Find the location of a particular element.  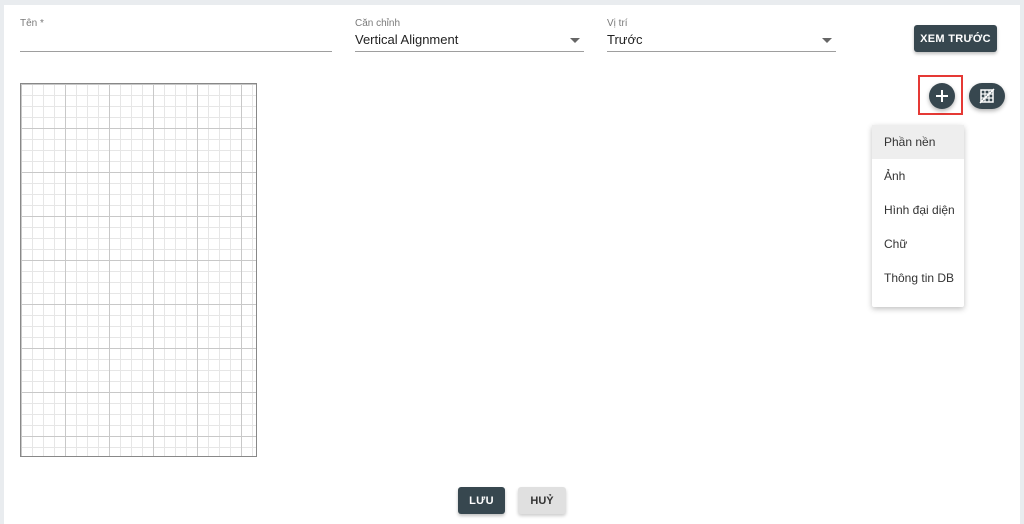

position-select-label: Vị trí is located at coordinates (617, 23).